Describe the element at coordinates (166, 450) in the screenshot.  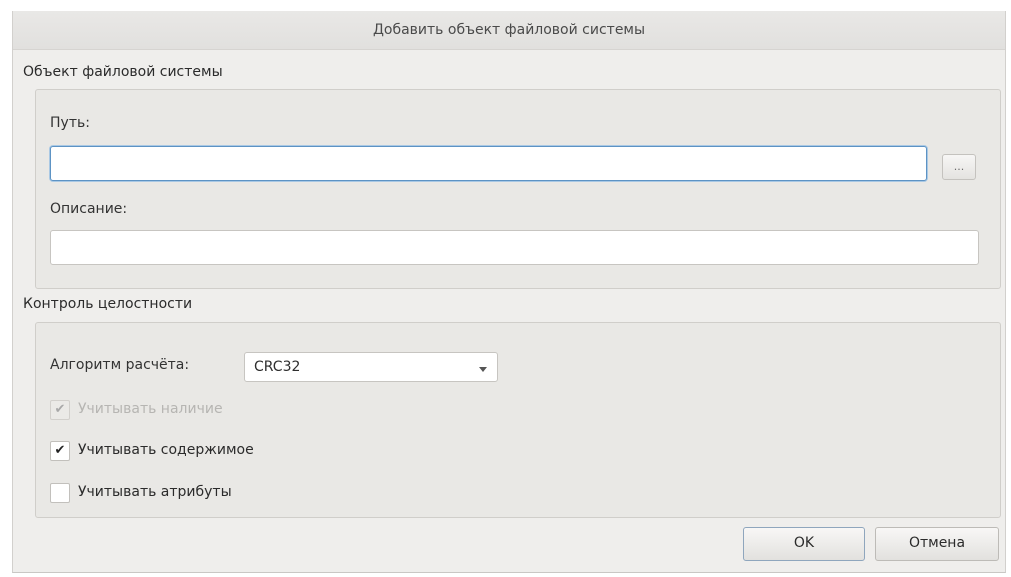
I see `checkbox-content-label: Учитывать содержимое` at that location.